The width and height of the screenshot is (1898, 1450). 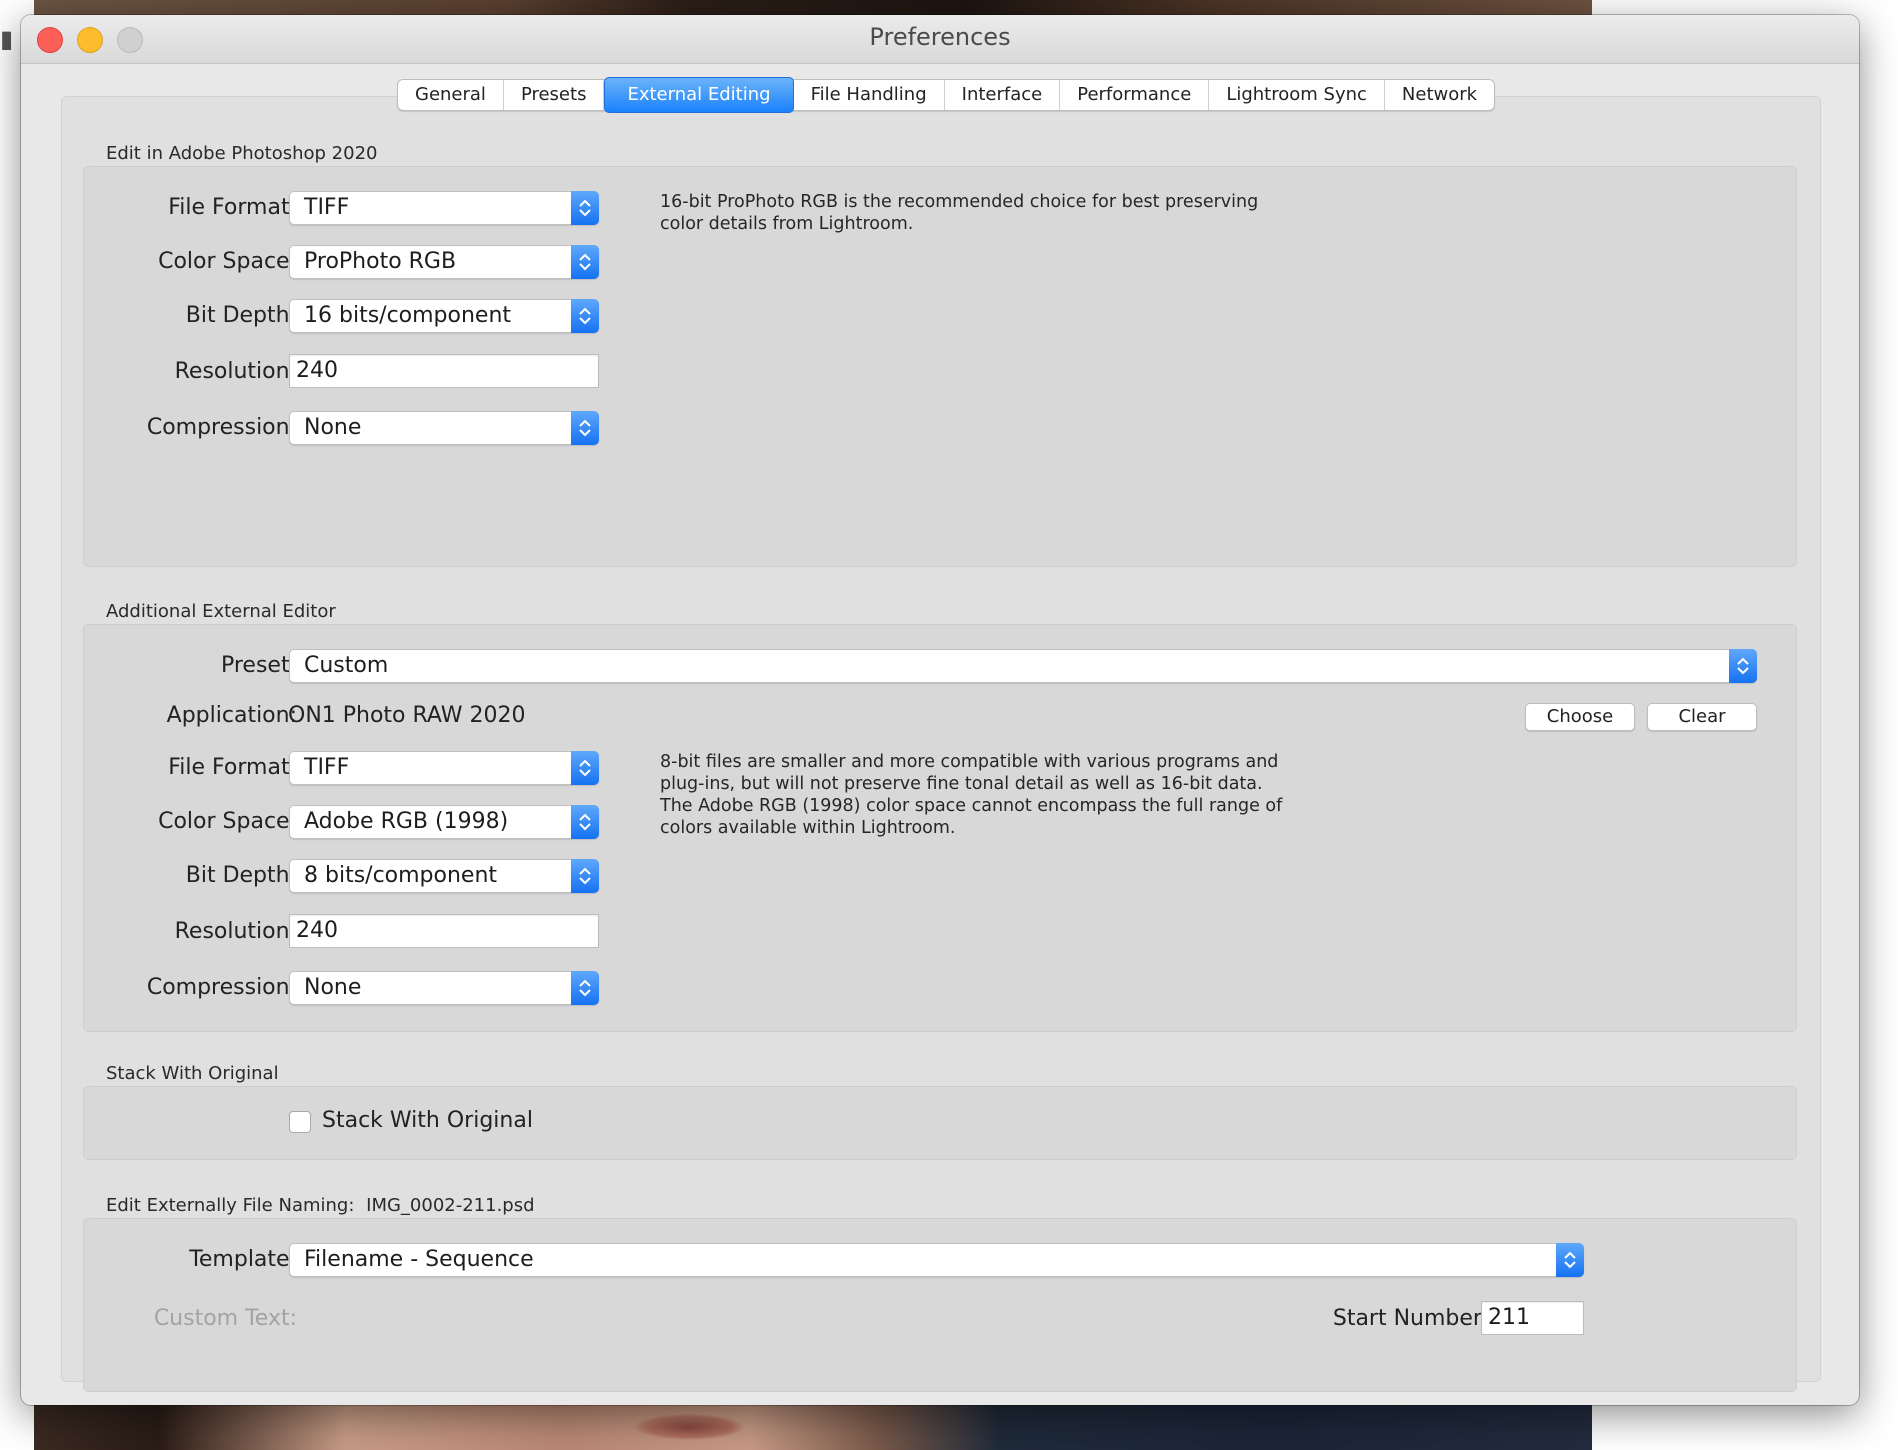 I want to click on ext-resolution-label: Resolution:, so click(x=235, y=931).